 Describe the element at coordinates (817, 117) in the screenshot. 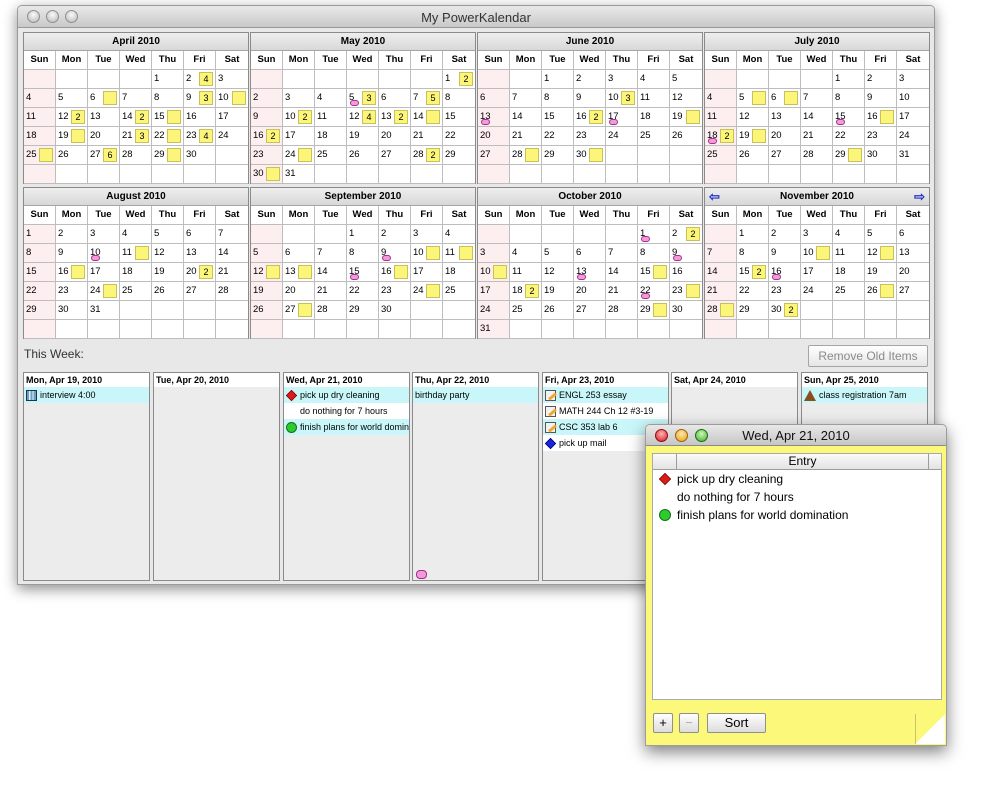

I see `day-cell: 14` at that location.